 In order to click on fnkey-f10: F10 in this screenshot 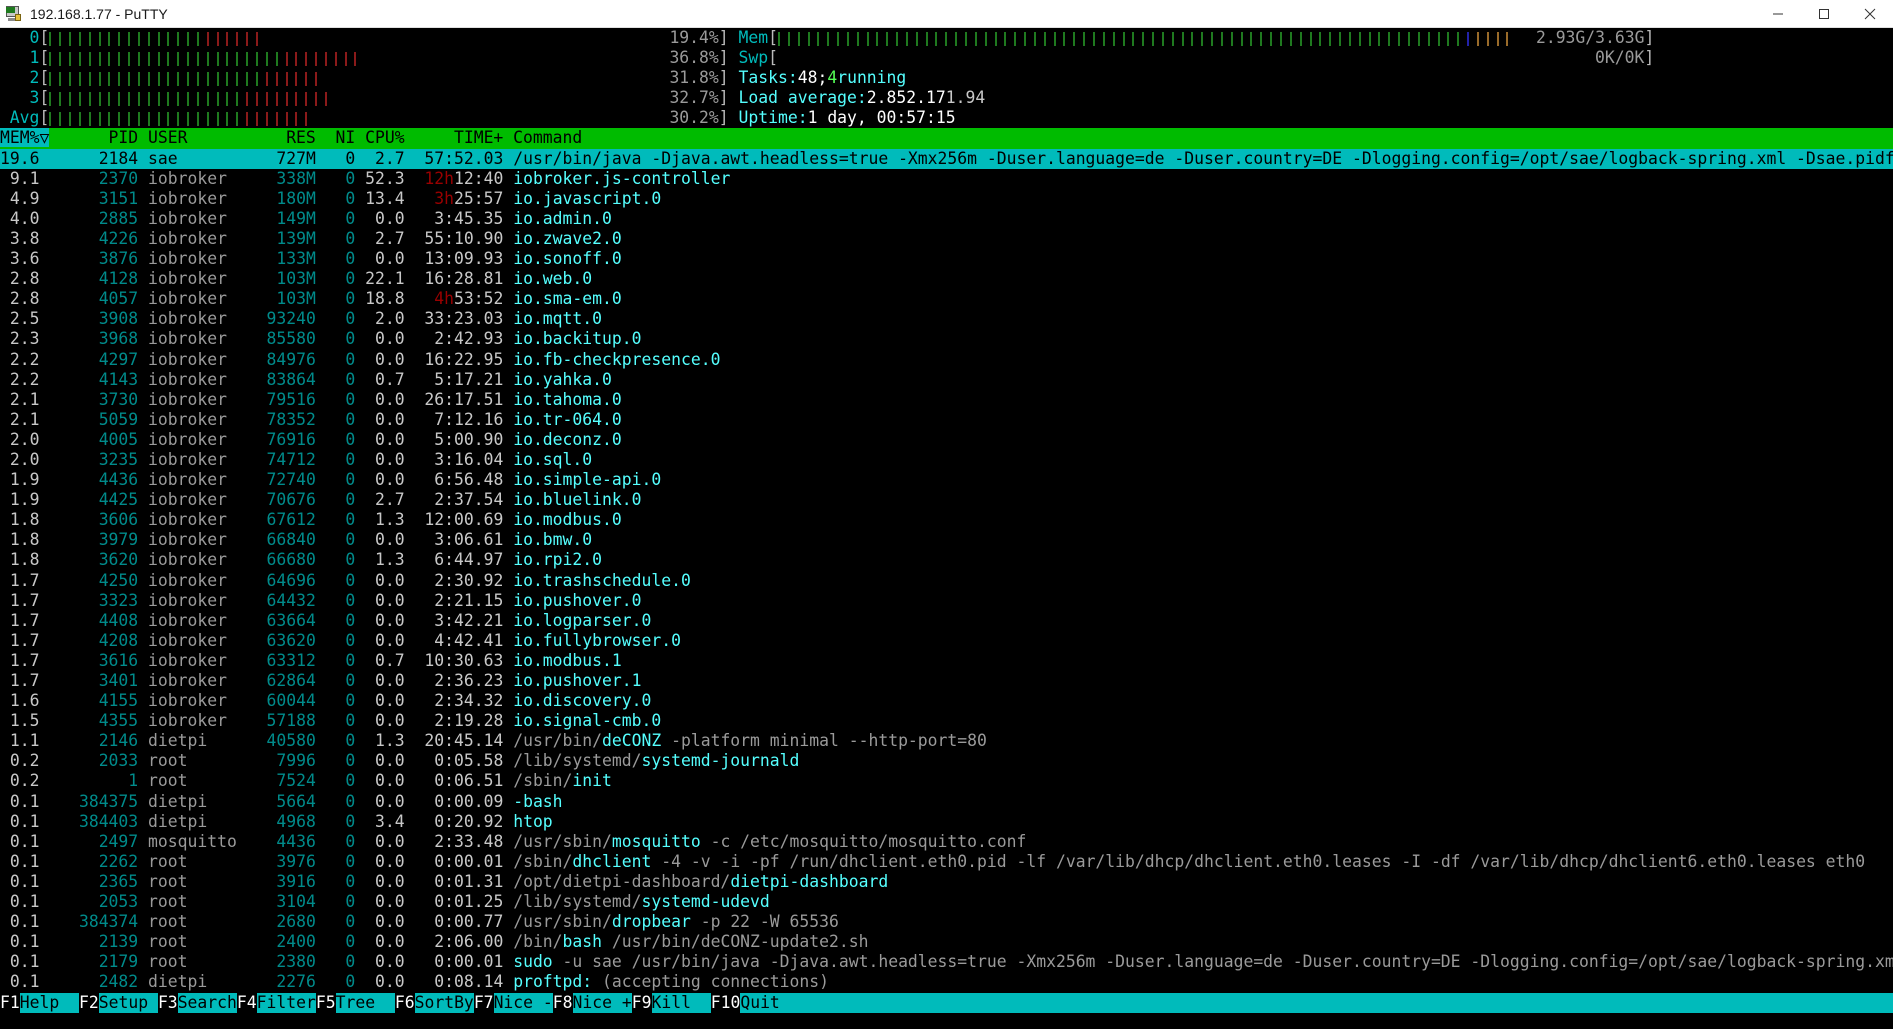, I will do `click(726, 1003)`.